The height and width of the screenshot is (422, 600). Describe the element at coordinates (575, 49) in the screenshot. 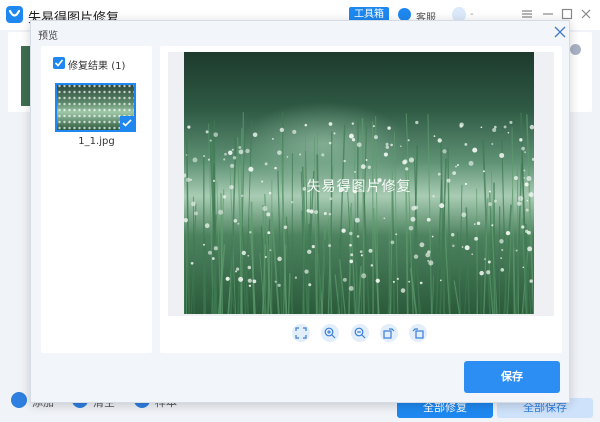

I see `remove-file-icon` at that location.